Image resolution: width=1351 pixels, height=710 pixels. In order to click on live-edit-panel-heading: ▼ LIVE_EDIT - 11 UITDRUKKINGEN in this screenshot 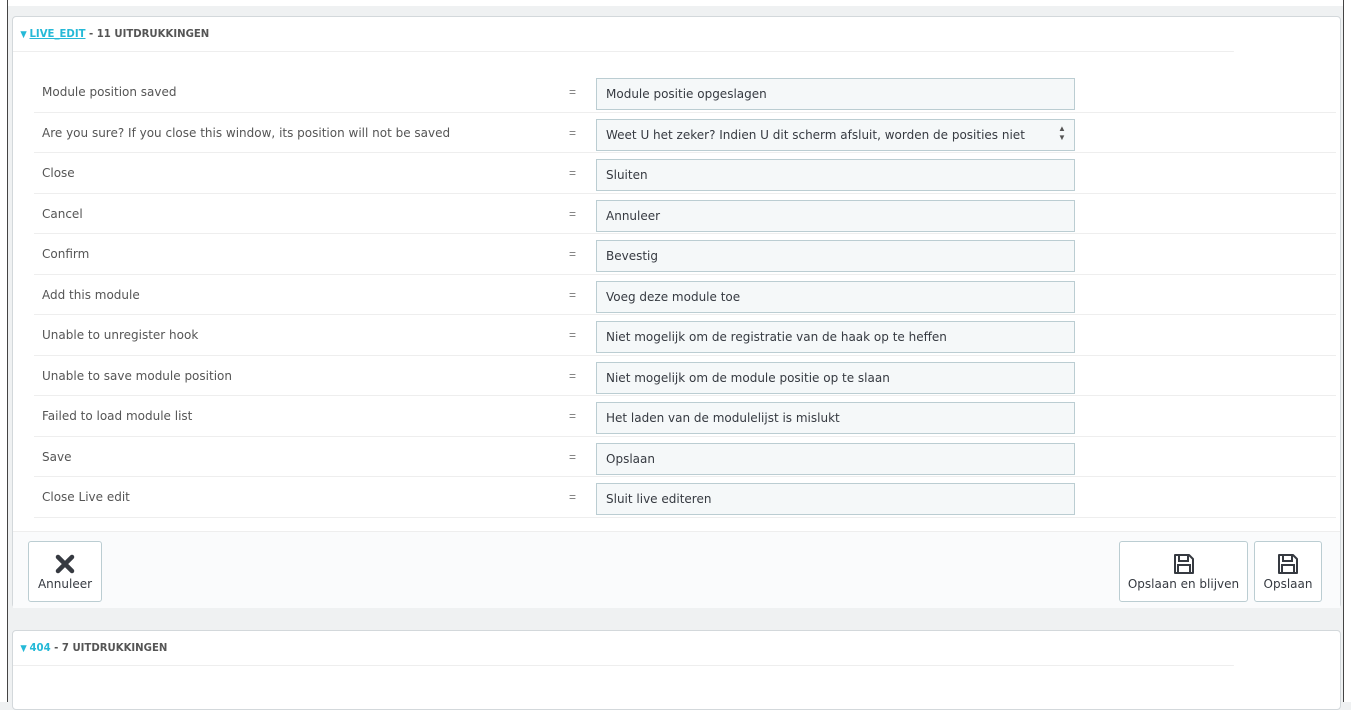, I will do `click(623, 34)`.